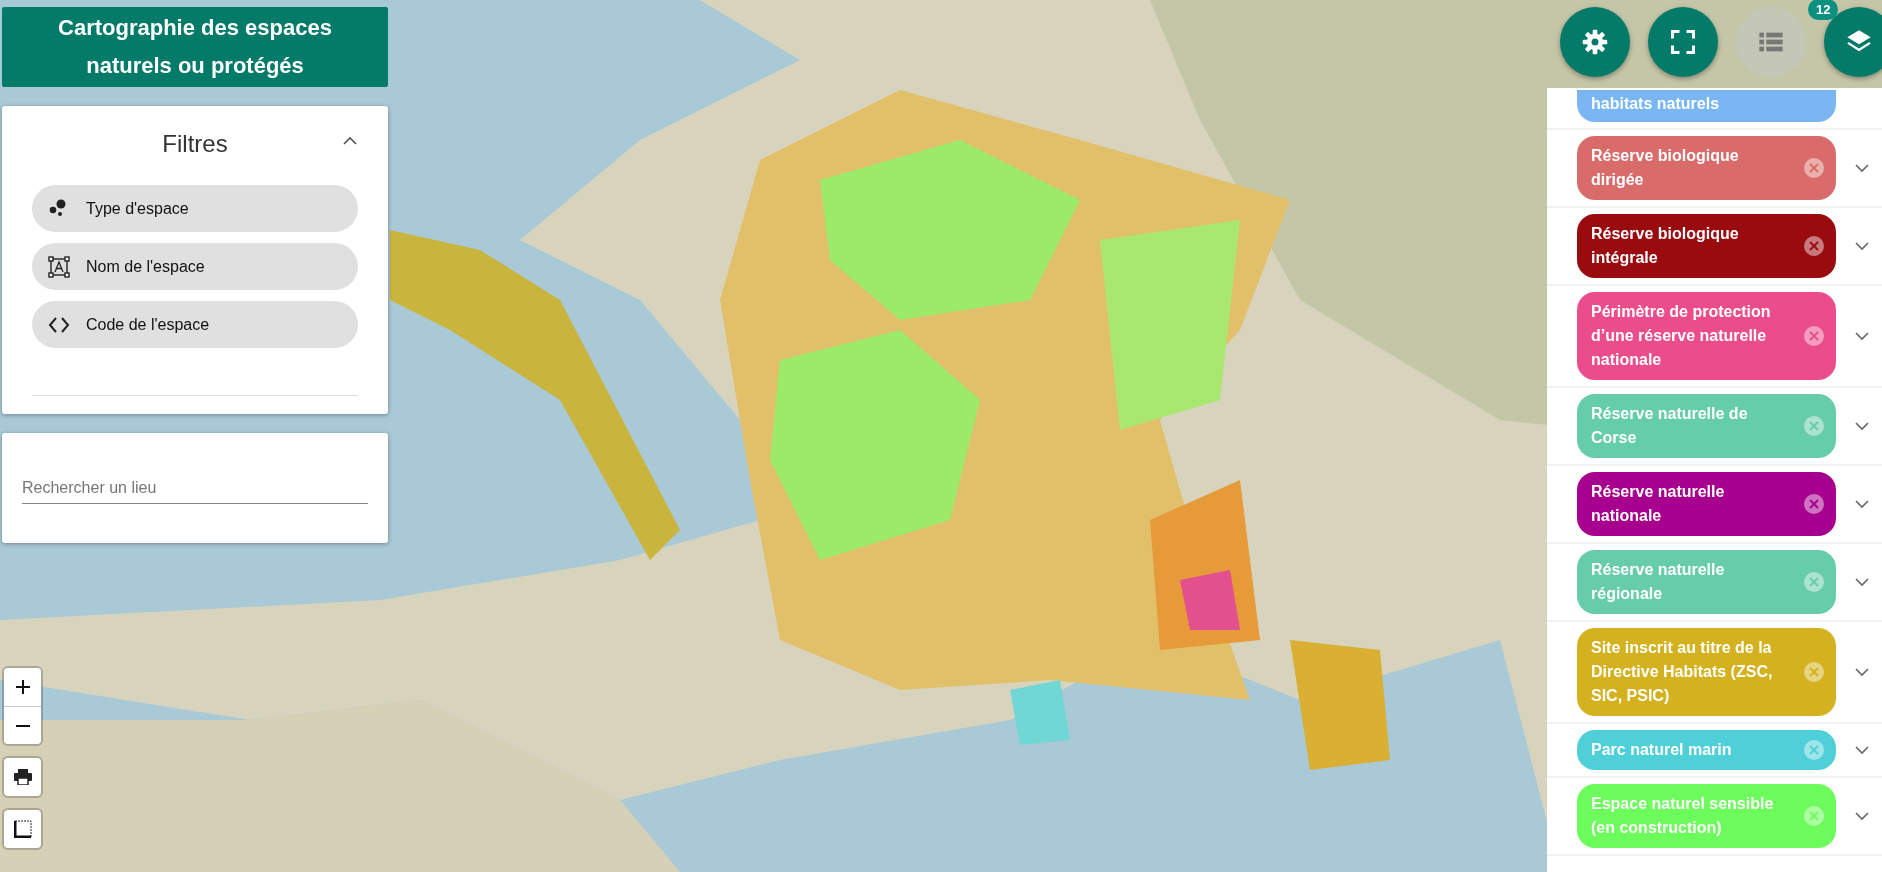  I want to click on search-input: Rechercher un lieu, so click(195, 488).